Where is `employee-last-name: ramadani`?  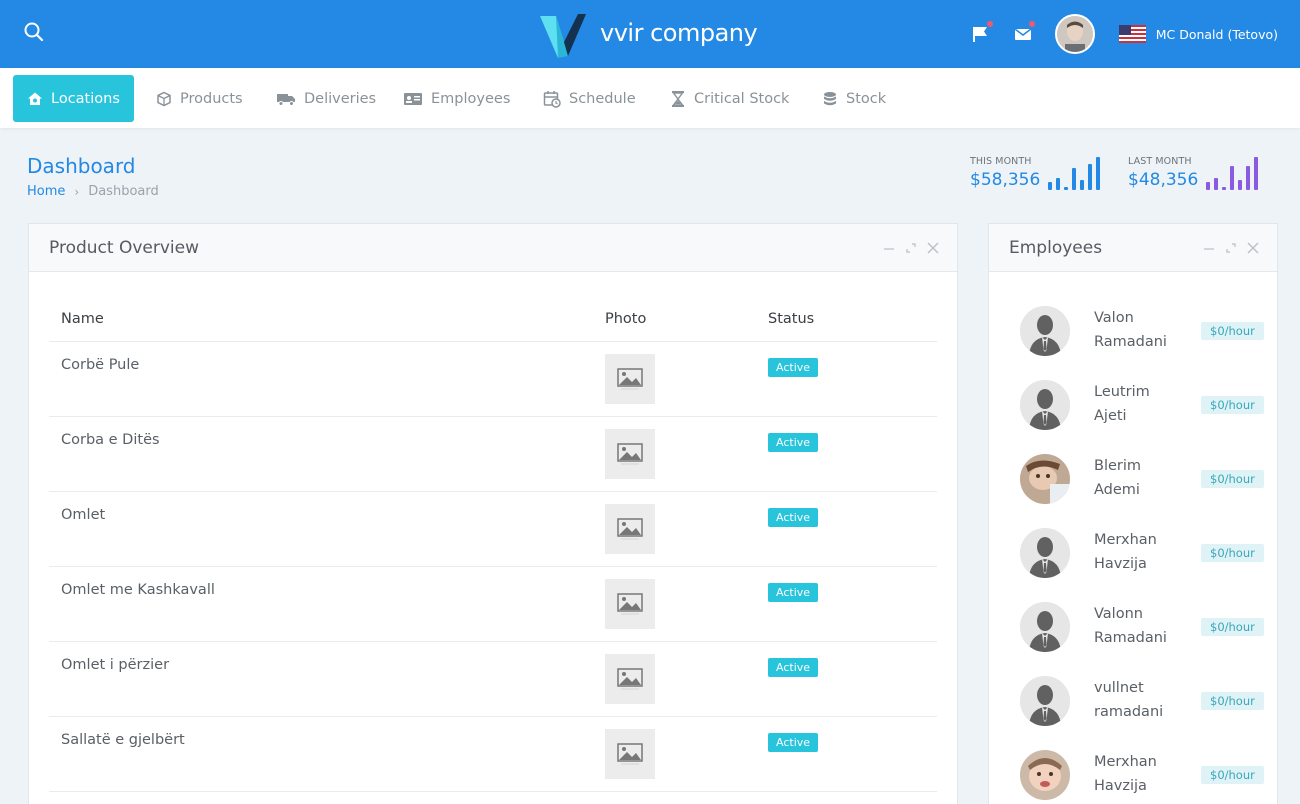 employee-last-name: ramadani is located at coordinates (1129, 712).